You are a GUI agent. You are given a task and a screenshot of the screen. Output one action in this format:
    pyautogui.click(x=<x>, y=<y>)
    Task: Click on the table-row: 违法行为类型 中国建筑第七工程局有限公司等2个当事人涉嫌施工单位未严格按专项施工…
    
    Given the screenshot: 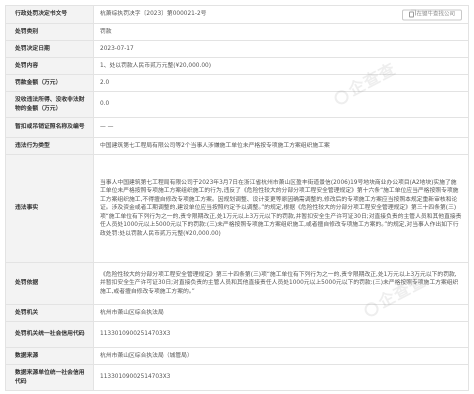 What is the action you would take?
    pyautogui.click(x=237, y=146)
    